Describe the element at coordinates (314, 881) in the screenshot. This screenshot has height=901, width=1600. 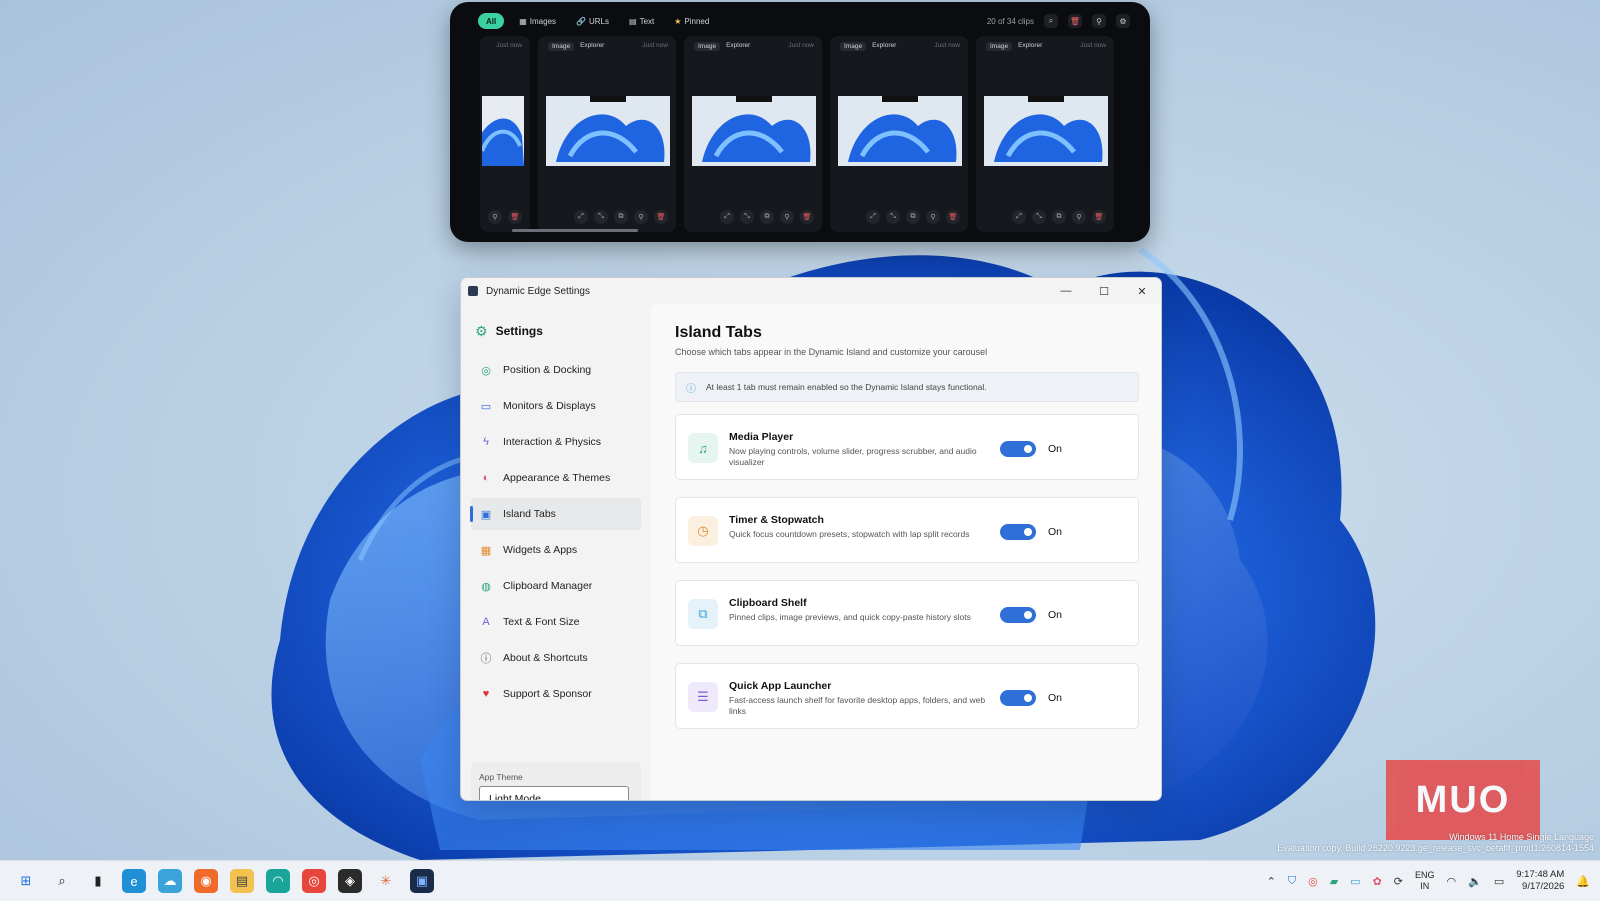
I see `chrome-icon: ◎` at that location.